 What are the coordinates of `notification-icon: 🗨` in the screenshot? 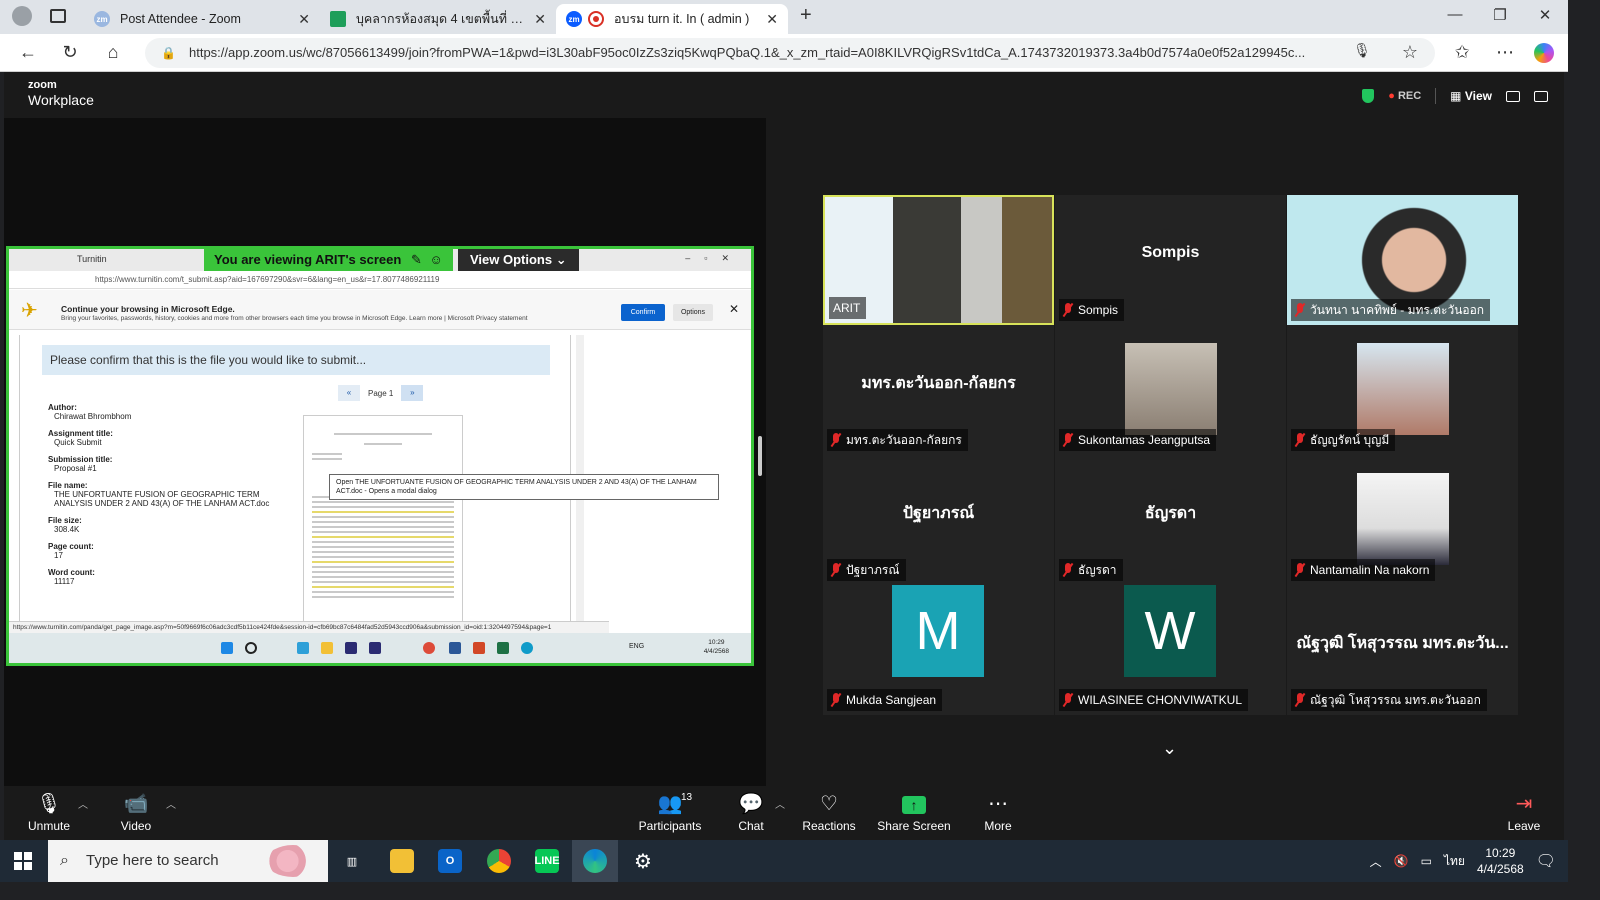 It's located at (1546, 861).